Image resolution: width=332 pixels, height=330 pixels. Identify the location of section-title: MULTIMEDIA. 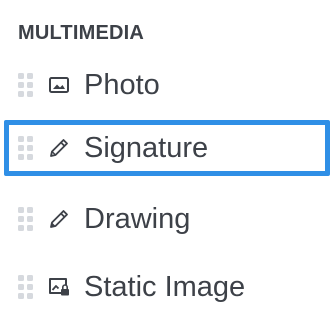
(81, 33).